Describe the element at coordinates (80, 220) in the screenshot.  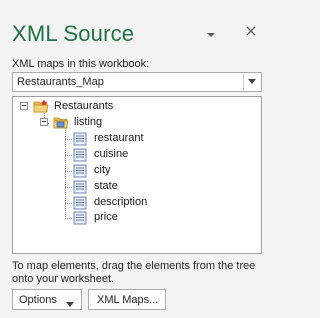
I see `field-element-icon` at that location.